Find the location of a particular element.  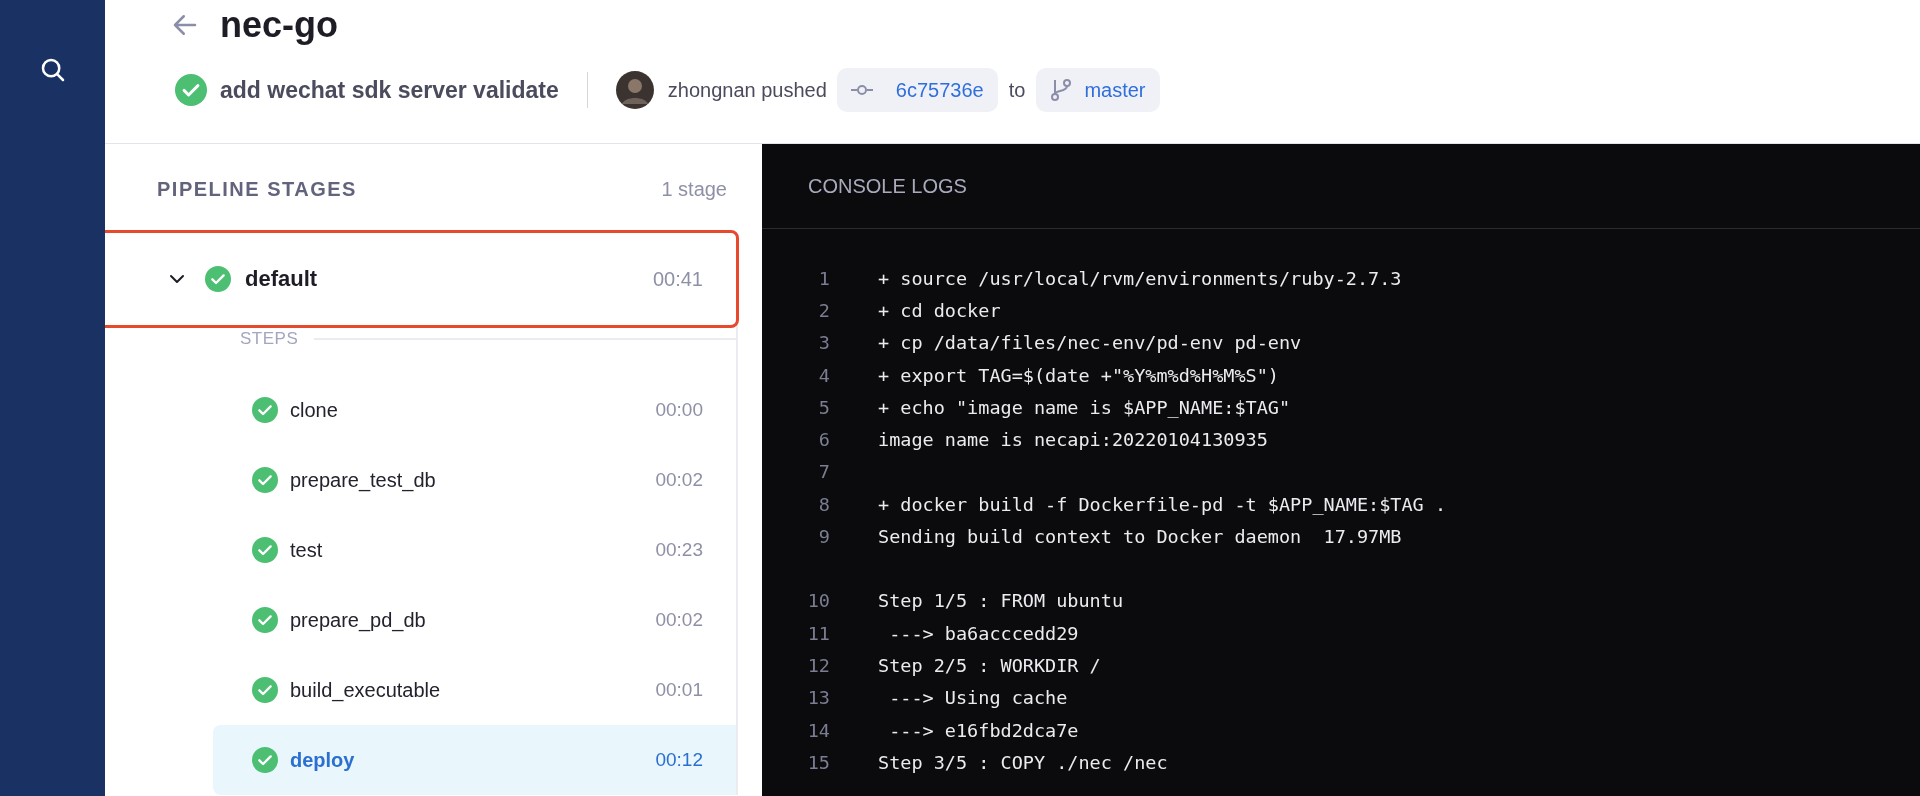

line-number: 7 is located at coordinates (823, 472).